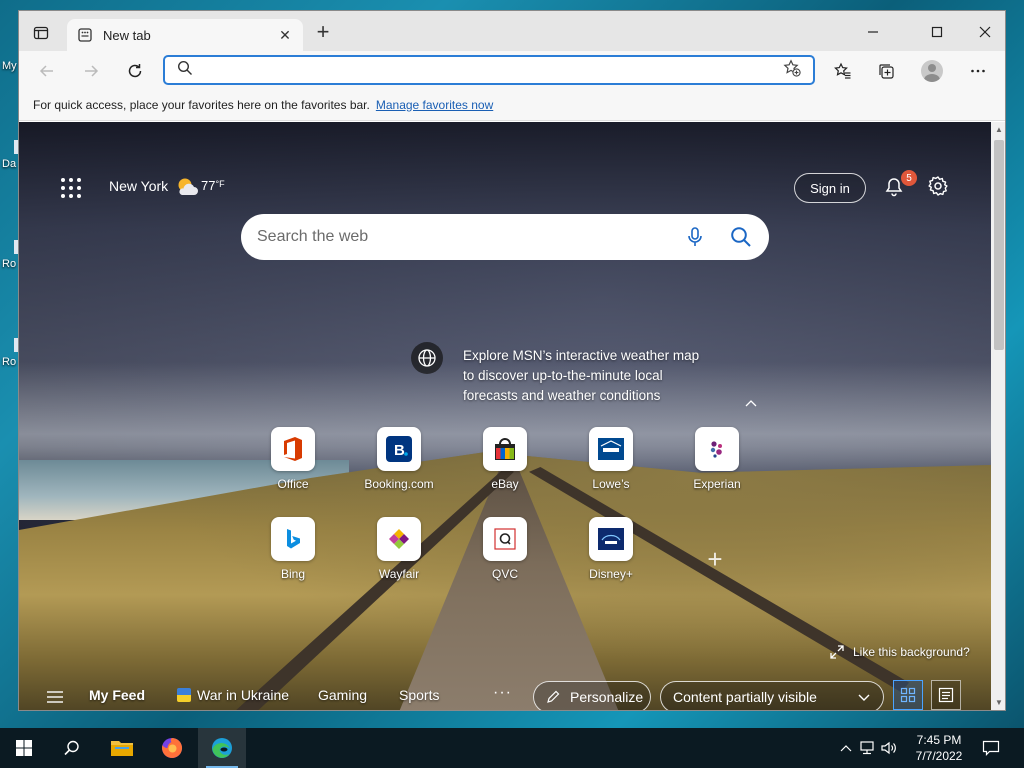  I want to click on newtab-page-icon, so click(85, 35).